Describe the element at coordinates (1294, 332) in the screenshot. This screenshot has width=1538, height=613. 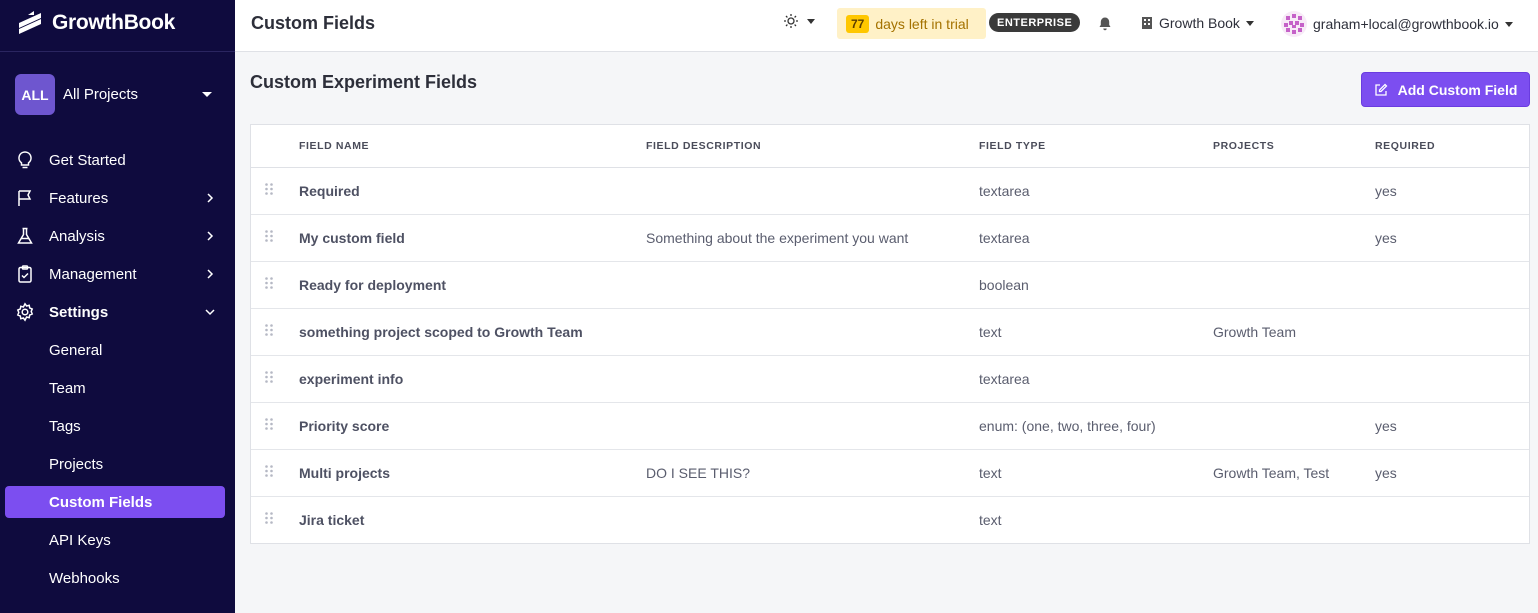
I see `projects-cell: Growth Team` at that location.